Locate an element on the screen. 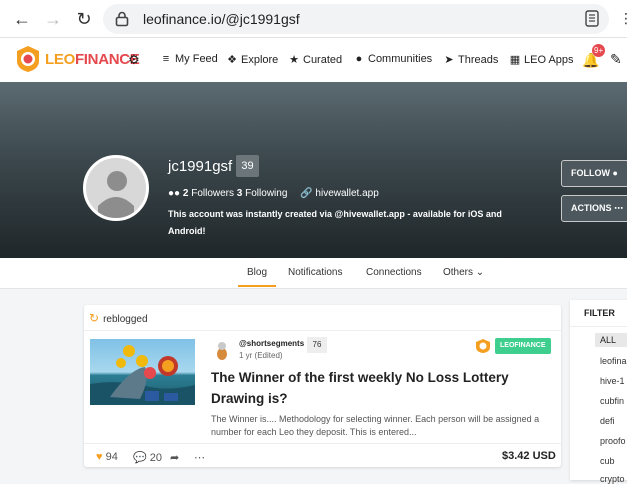 This screenshot has width=627, height=484. actions-button: ACTIONS ⋯ is located at coordinates (594, 208).